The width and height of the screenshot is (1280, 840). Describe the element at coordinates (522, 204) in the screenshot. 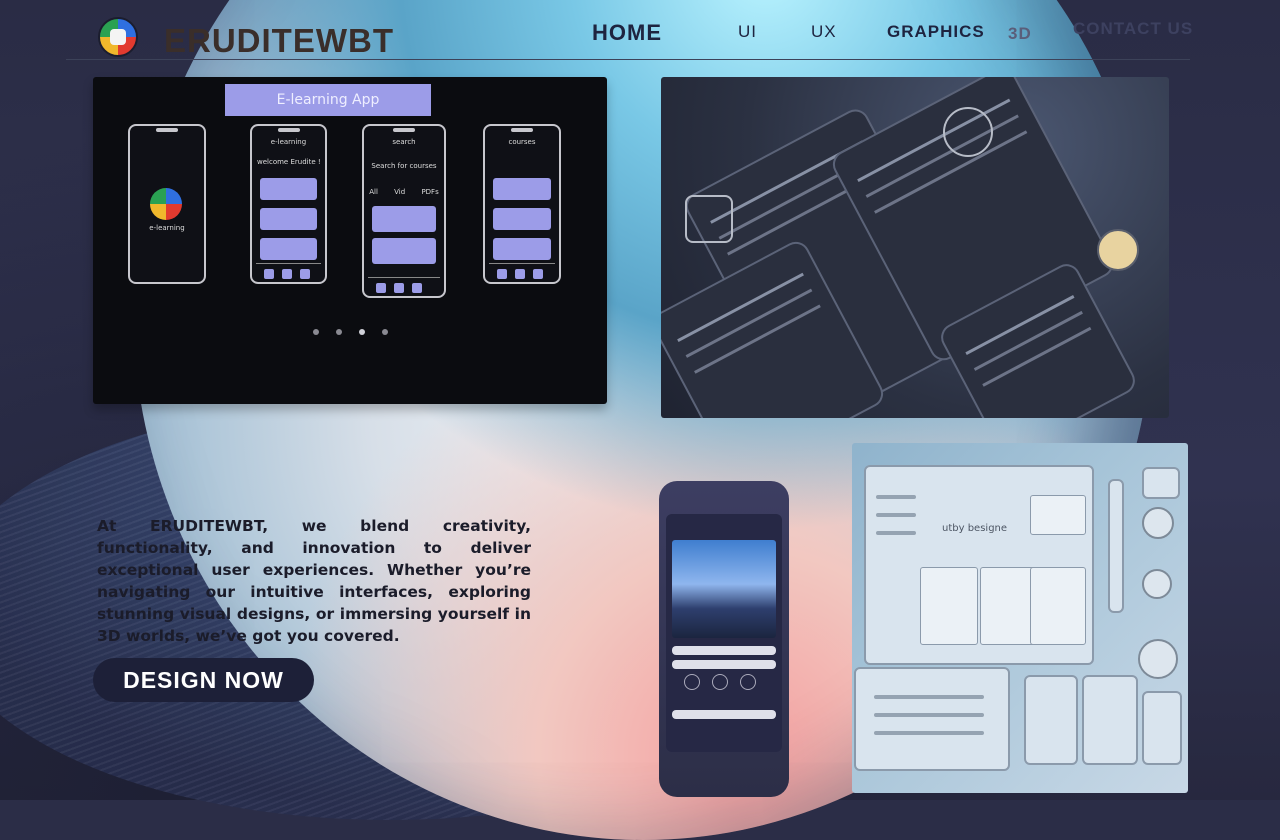

I see `phone-courses: courses` at that location.